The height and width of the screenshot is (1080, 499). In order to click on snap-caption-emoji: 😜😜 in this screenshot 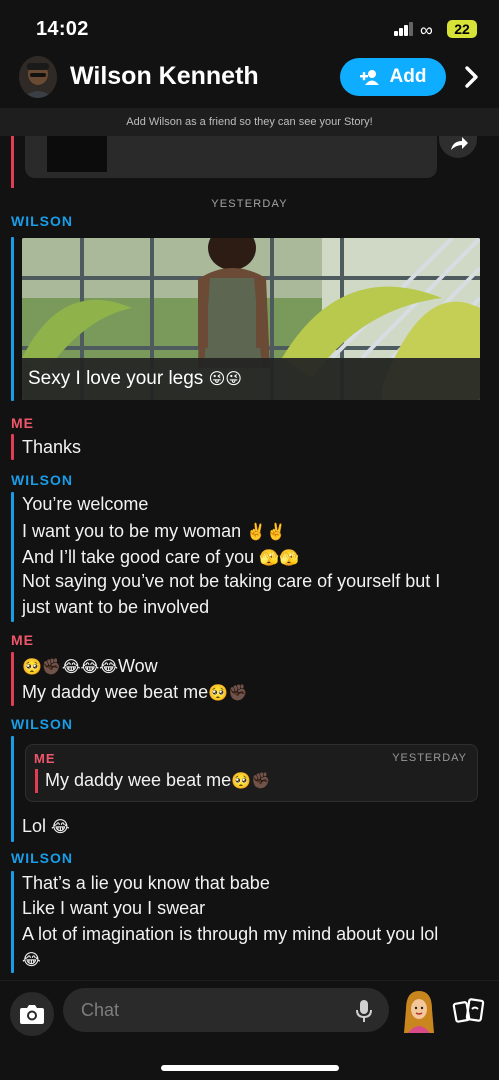, I will do `click(225, 379)`.